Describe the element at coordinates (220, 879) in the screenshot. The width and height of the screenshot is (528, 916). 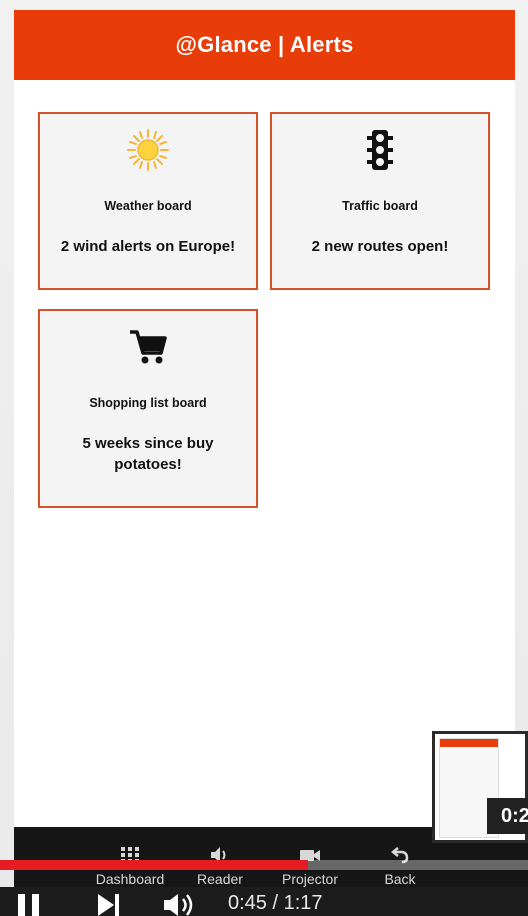
I see `nav-label: Reader` at that location.